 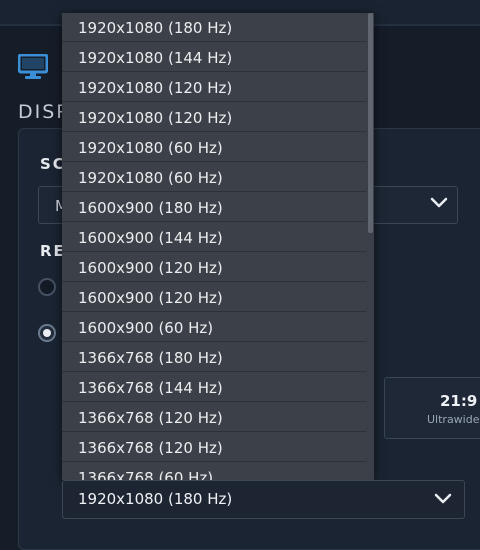 I want to click on dropdown-option-label: 1366x768 (60 Hz), so click(x=146, y=474).